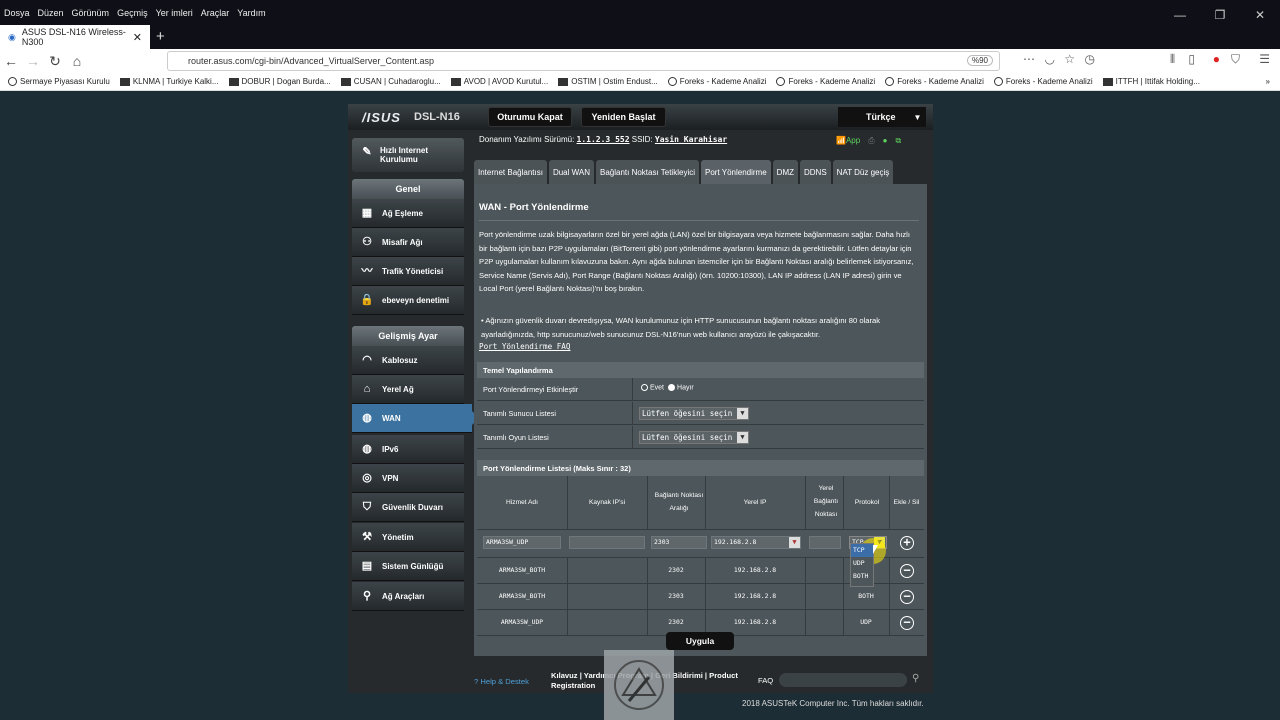  What do you see at coordinates (501, 681) in the screenshot?
I see `help-support-link: ? Help & Destek` at bounding box center [501, 681].